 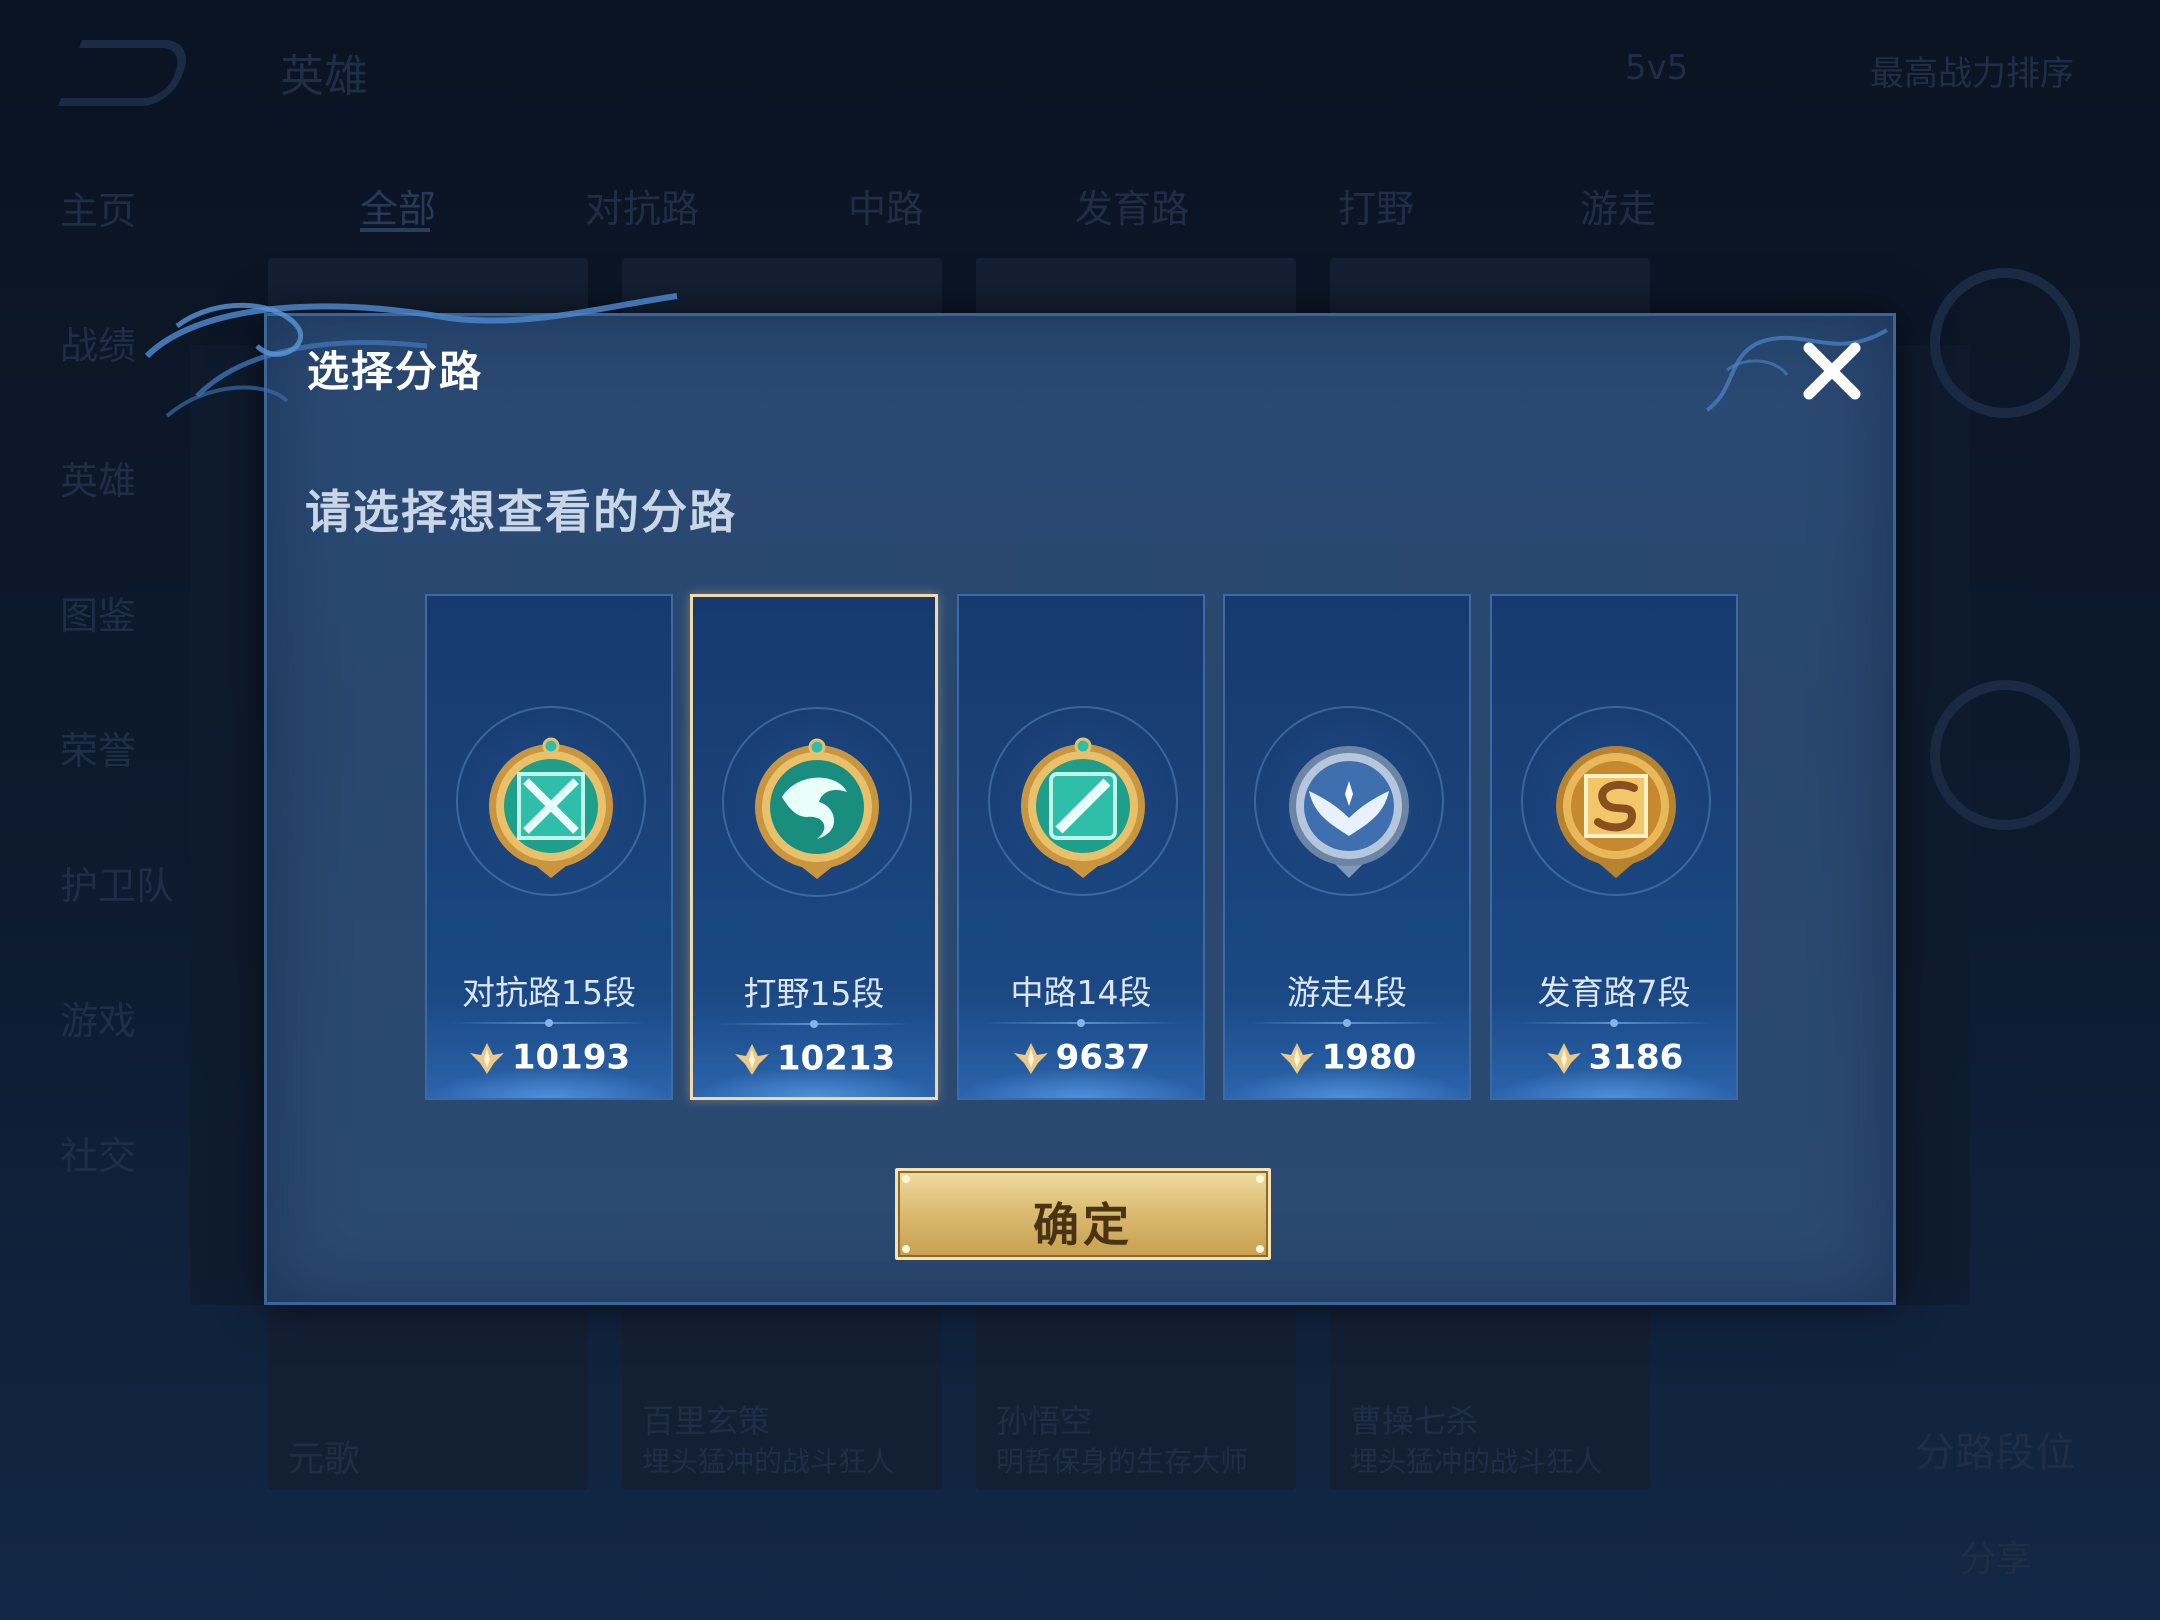 I want to click on lane-card-jungle: 打野15段 10213, so click(x=814, y=847).